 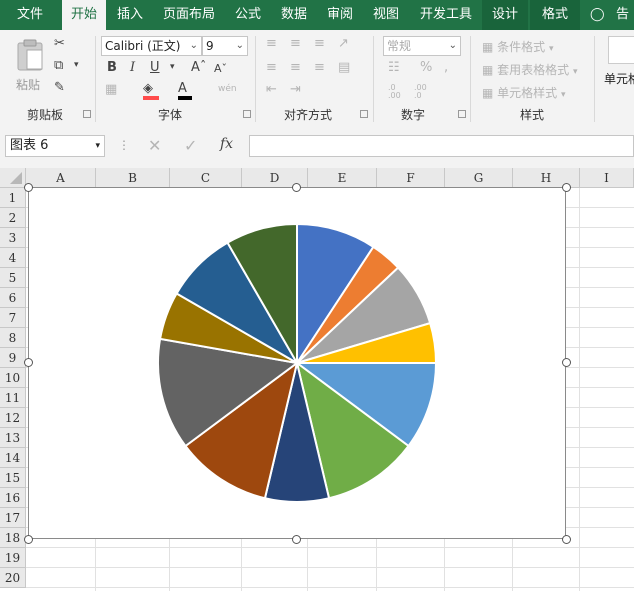 I want to click on decrease-decimal-icon: .00.0, so click(x=420, y=92).